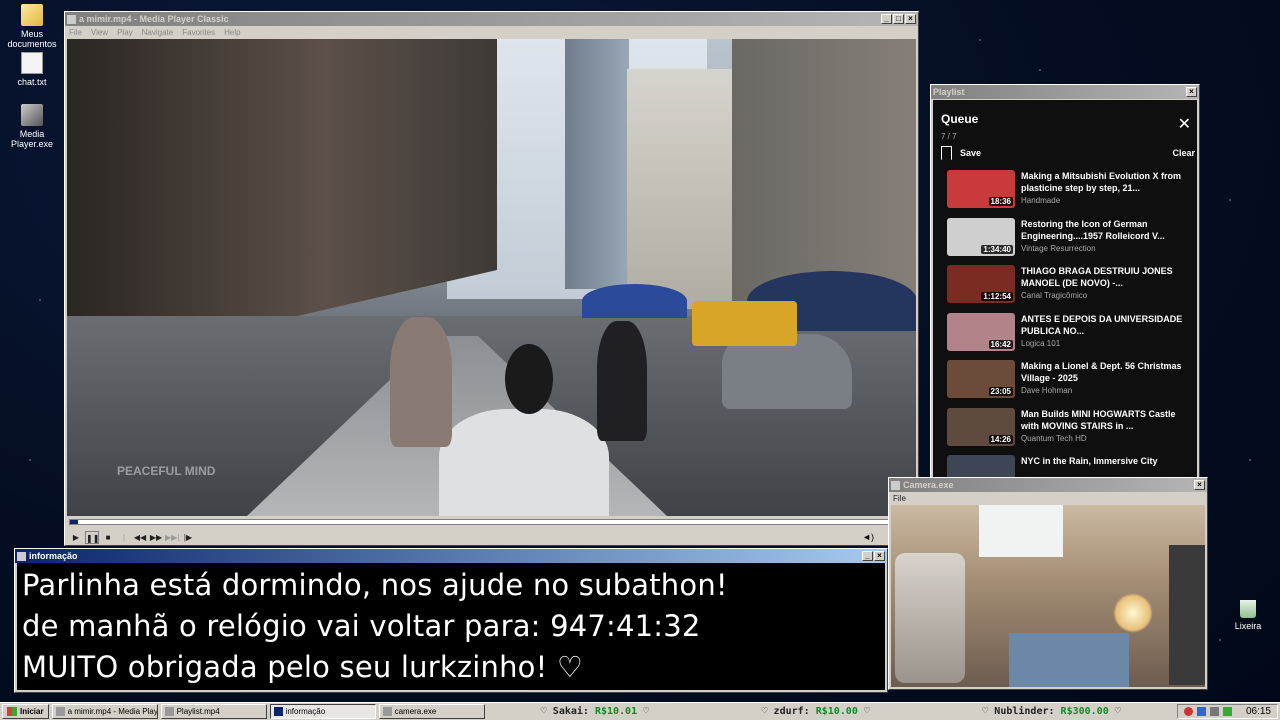 This screenshot has width=1280, height=720. I want to click on donor-name: Nublinder:, so click(1024, 711).